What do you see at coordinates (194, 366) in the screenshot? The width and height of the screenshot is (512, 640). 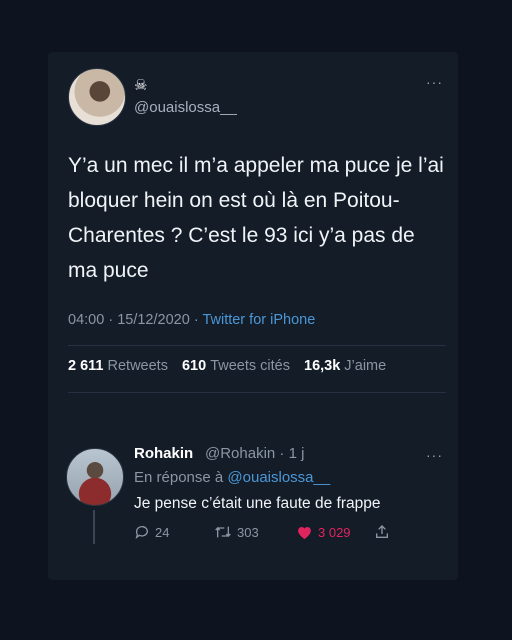 I see `quotes-count: 610` at bounding box center [194, 366].